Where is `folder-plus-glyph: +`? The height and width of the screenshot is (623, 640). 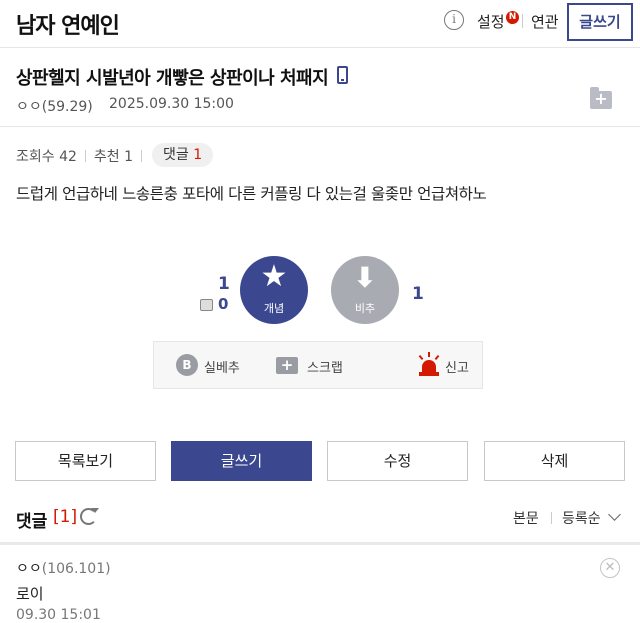
folder-plus-glyph: + is located at coordinates (601, 98).